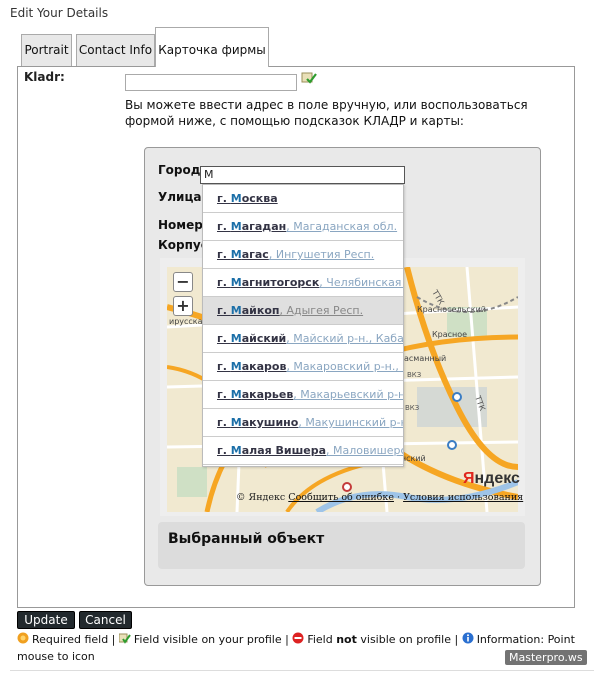  I want to click on map-label: Красное, so click(449, 334).